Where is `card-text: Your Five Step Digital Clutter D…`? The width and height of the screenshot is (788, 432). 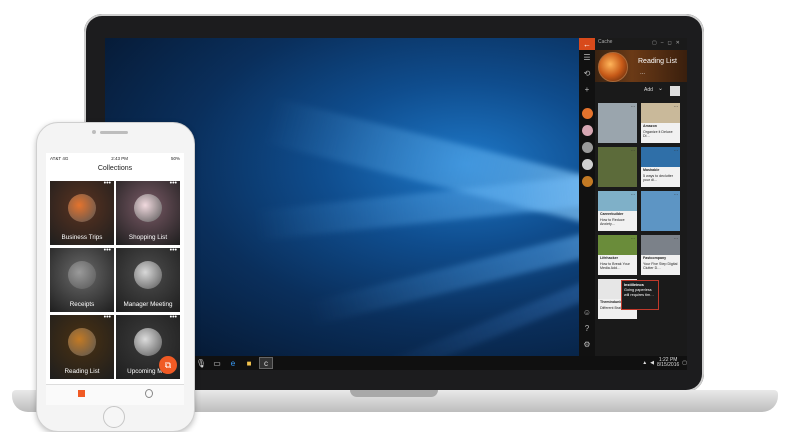
card-text: Your Five Step Digital Clutter D… is located at coordinates (660, 266).